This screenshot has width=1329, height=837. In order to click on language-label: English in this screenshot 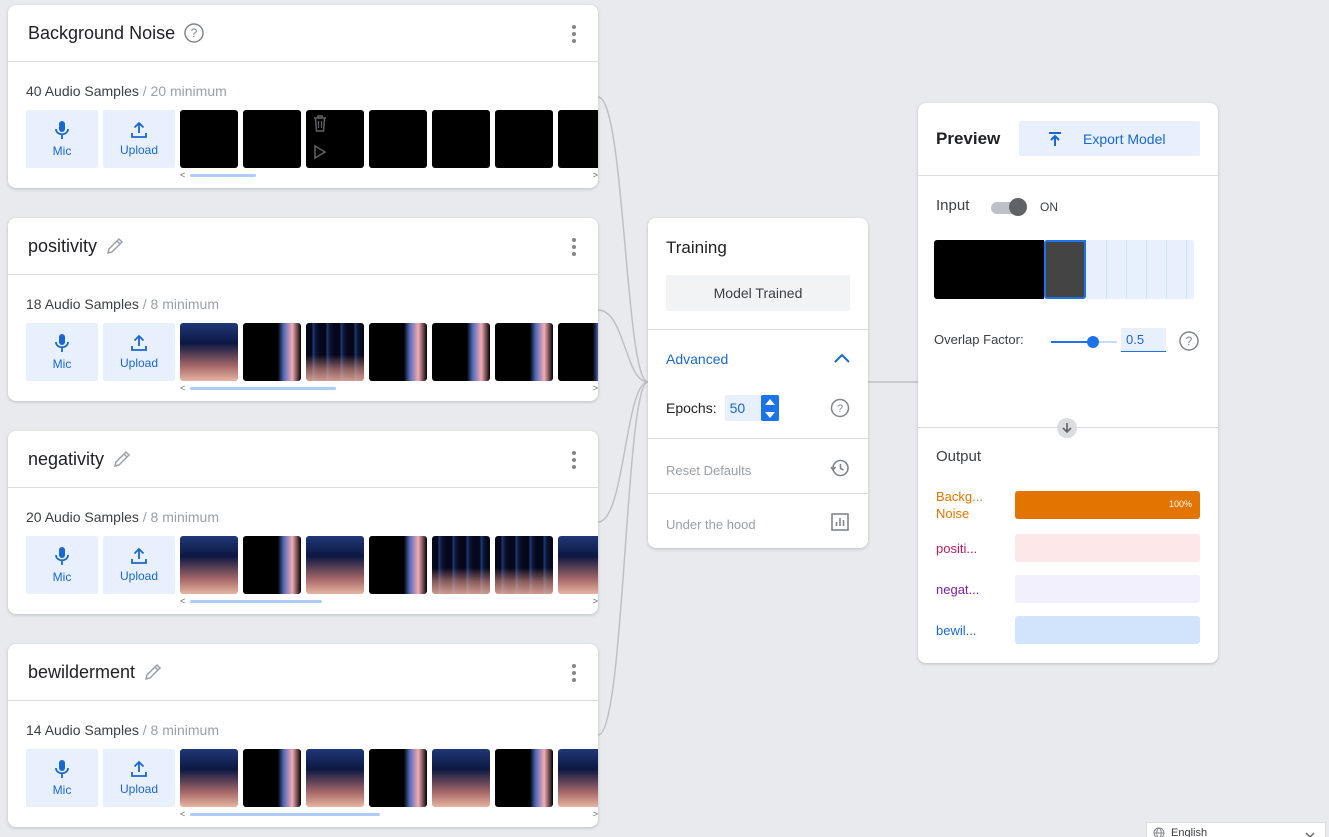, I will do `click(1189, 832)`.